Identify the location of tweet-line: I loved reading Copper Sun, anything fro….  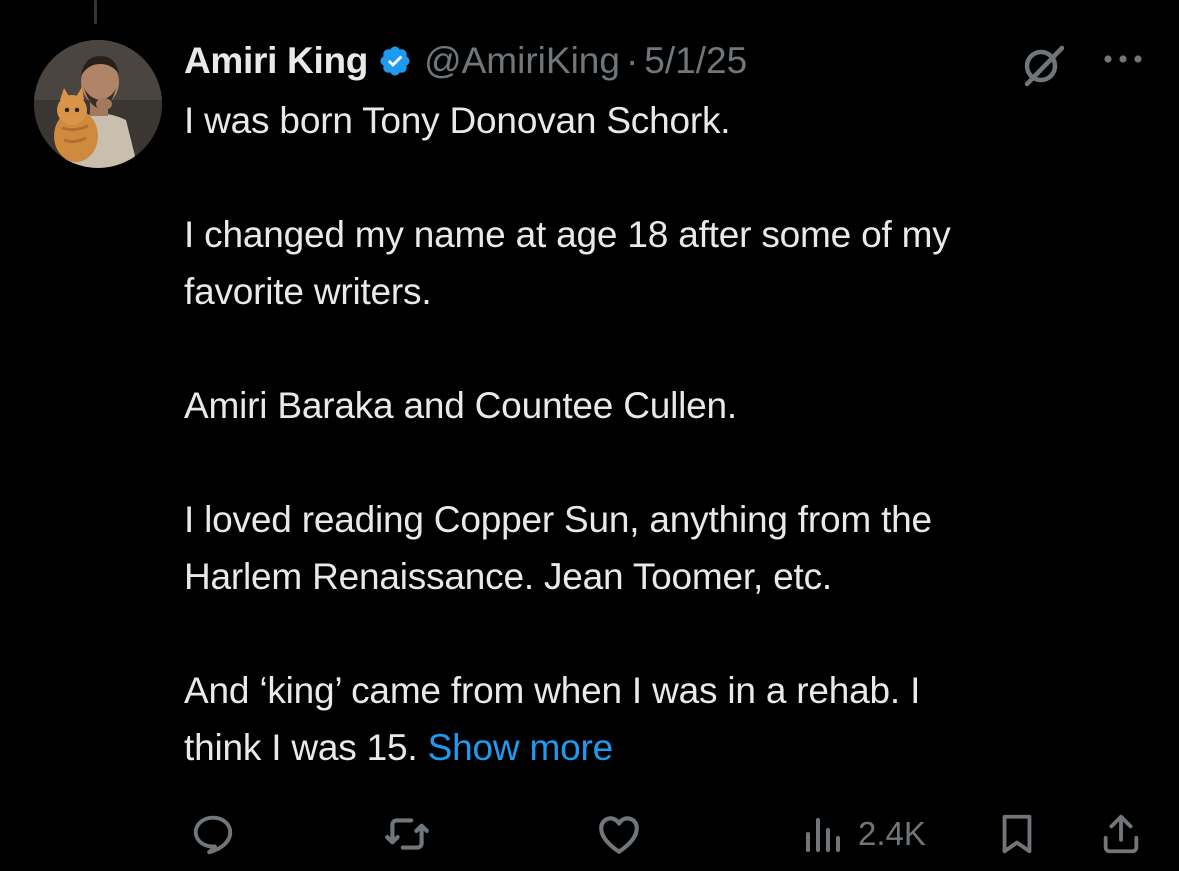
(558, 519).